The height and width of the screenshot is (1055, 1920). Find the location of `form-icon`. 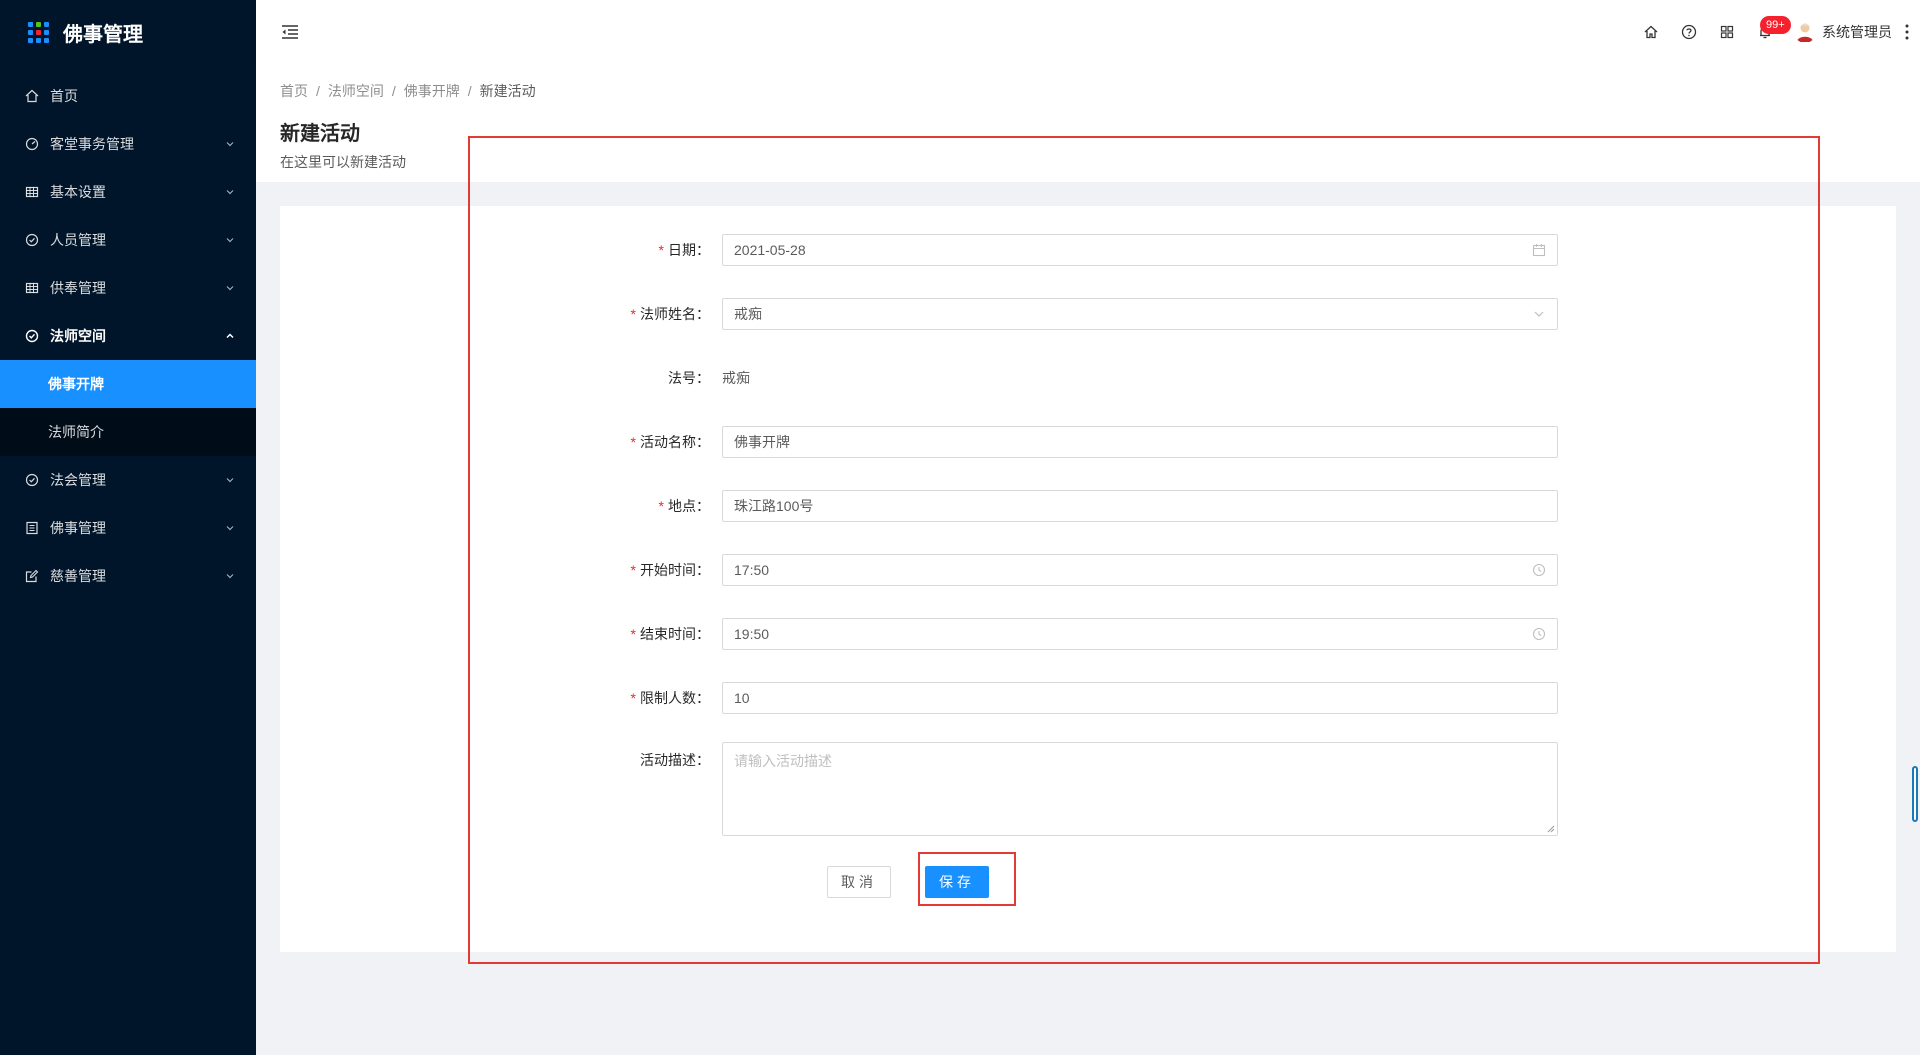

form-icon is located at coordinates (32, 576).